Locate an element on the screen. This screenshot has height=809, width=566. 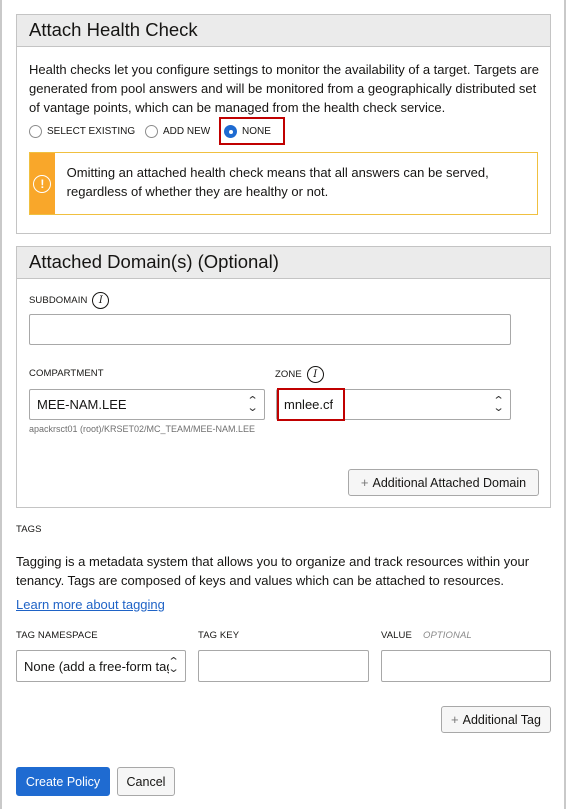
cancel-button: Cancel is located at coordinates (146, 781).